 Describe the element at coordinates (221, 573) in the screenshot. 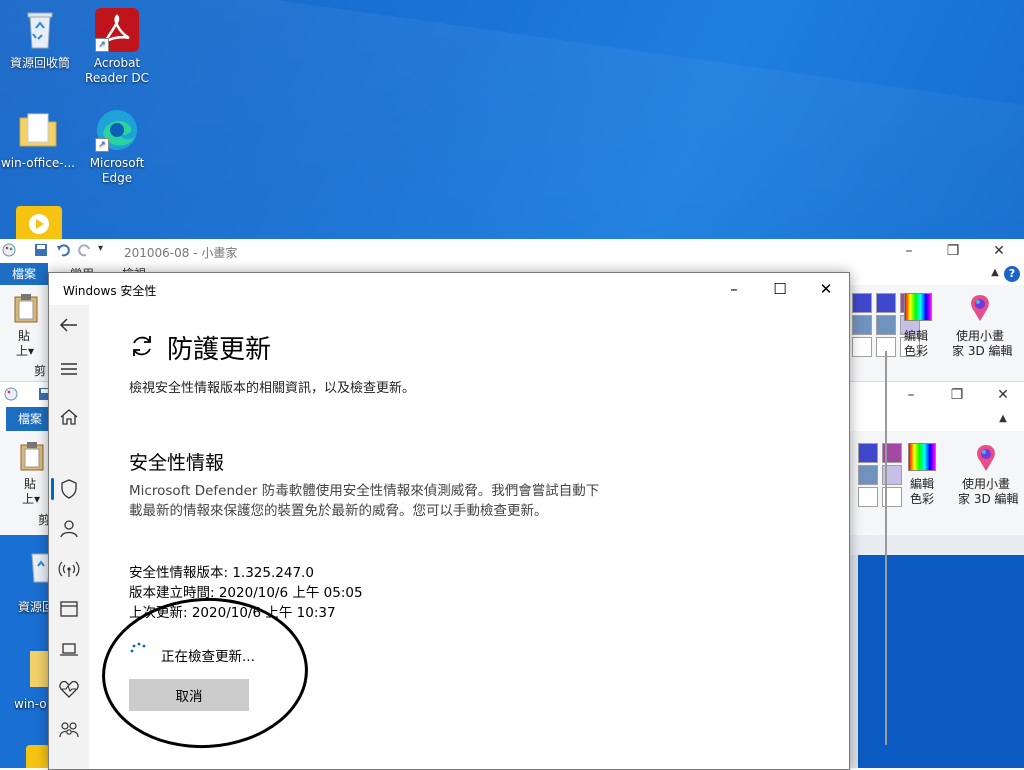

I see `intelligence-version: 安全性情報版本: 1.325.247.0` at that location.